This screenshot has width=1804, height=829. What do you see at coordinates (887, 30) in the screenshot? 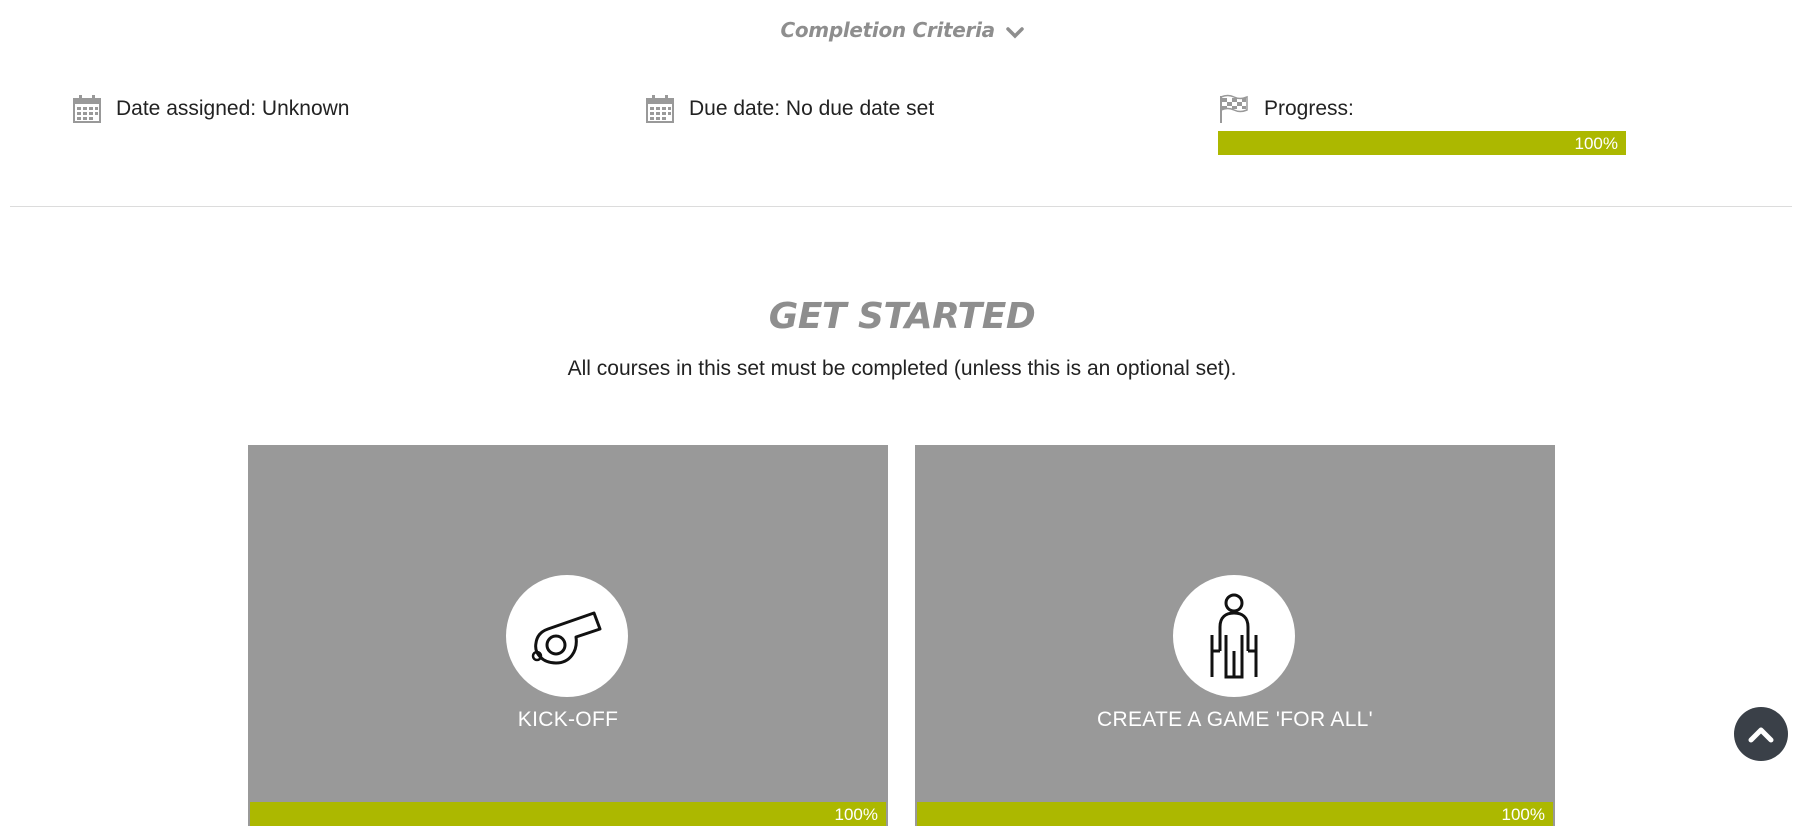
I see `completion-criteria-label: Completion Criteria` at bounding box center [887, 30].